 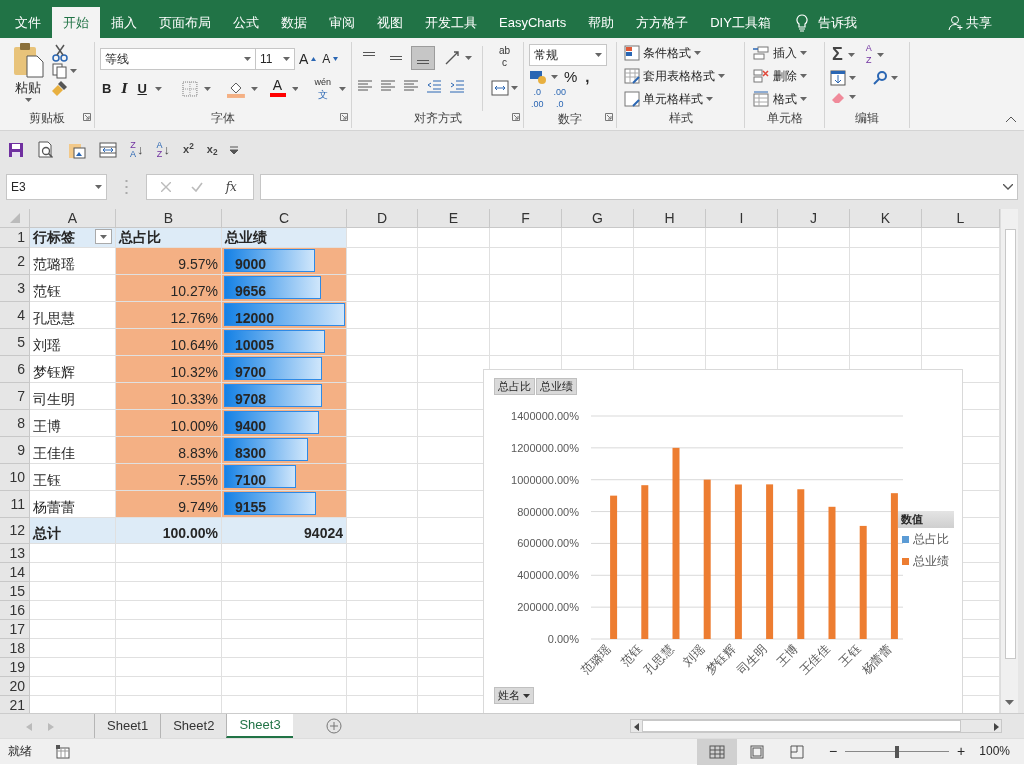 I want to click on row-header: 16, so click(x=15, y=610).